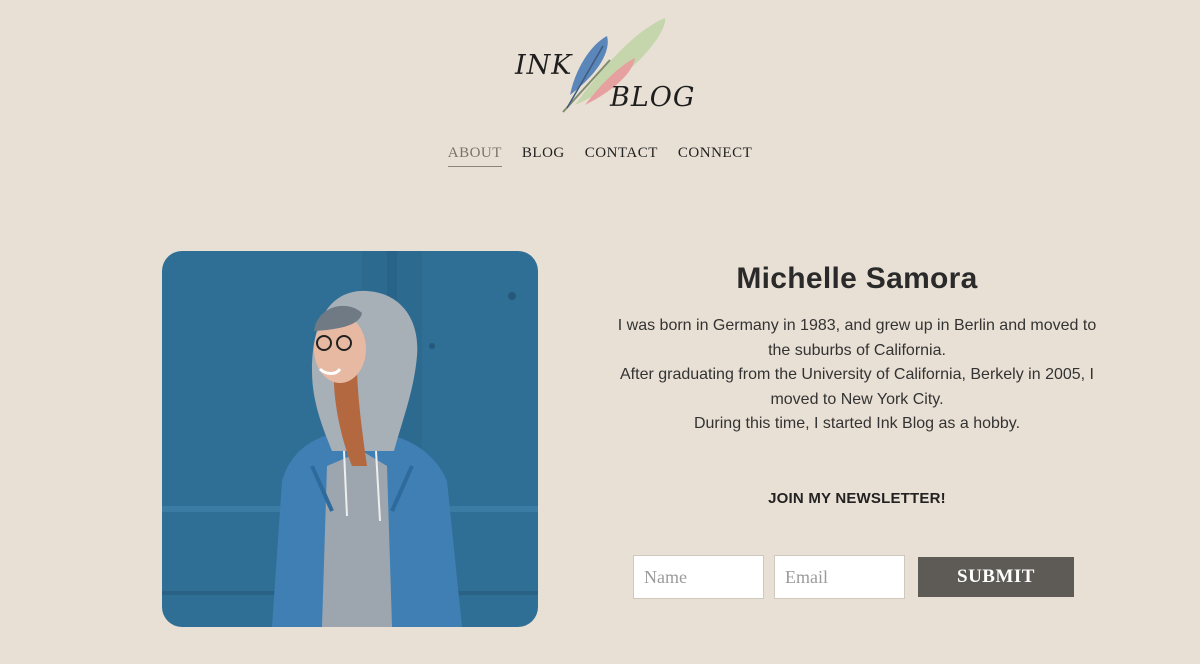 The height and width of the screenshot is (664, 1200). I want to click on nav-item-about: ABOUT, so click(474, 156).